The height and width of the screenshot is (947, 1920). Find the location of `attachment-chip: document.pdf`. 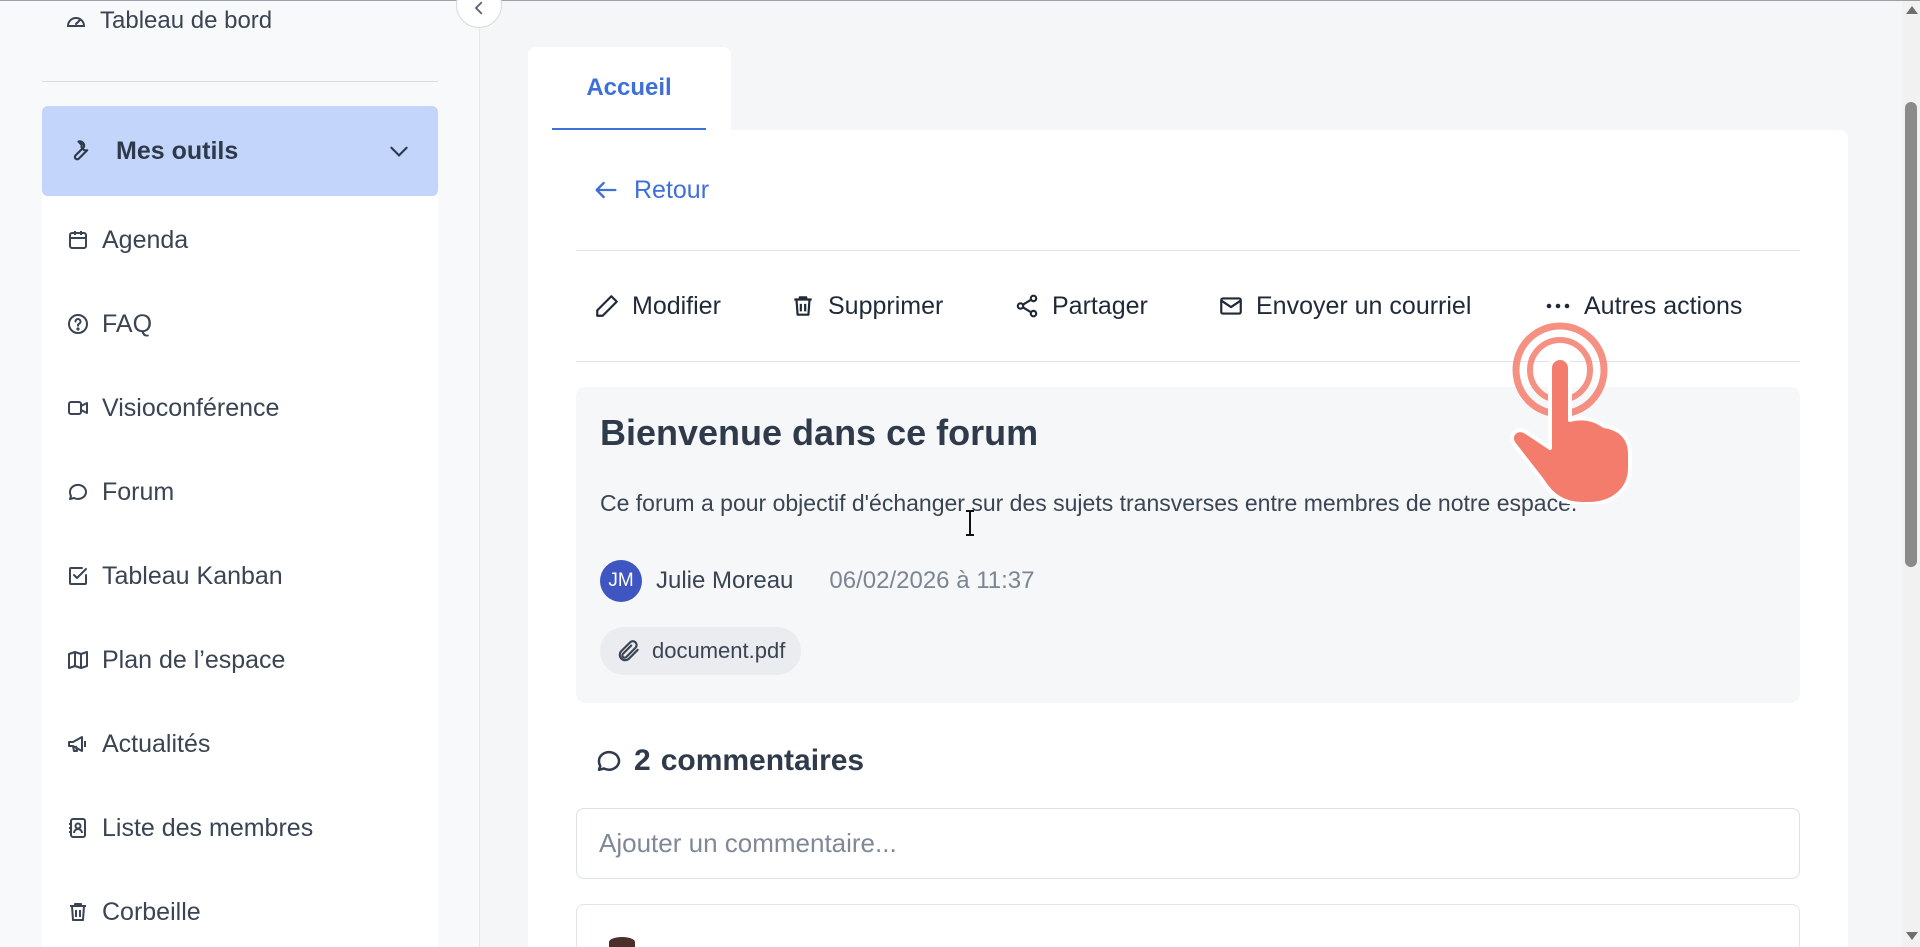

attachment-chip: document.pdf is located at coordinates (701, 651).